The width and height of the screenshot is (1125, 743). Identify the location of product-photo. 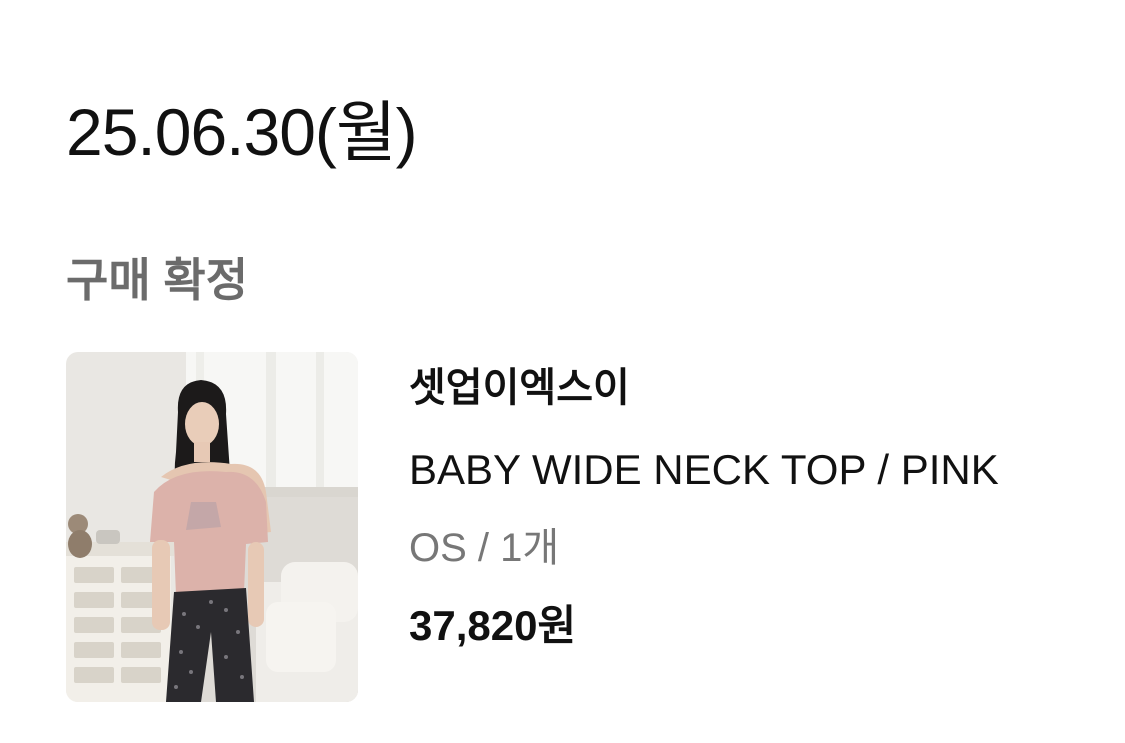
(212, 527).